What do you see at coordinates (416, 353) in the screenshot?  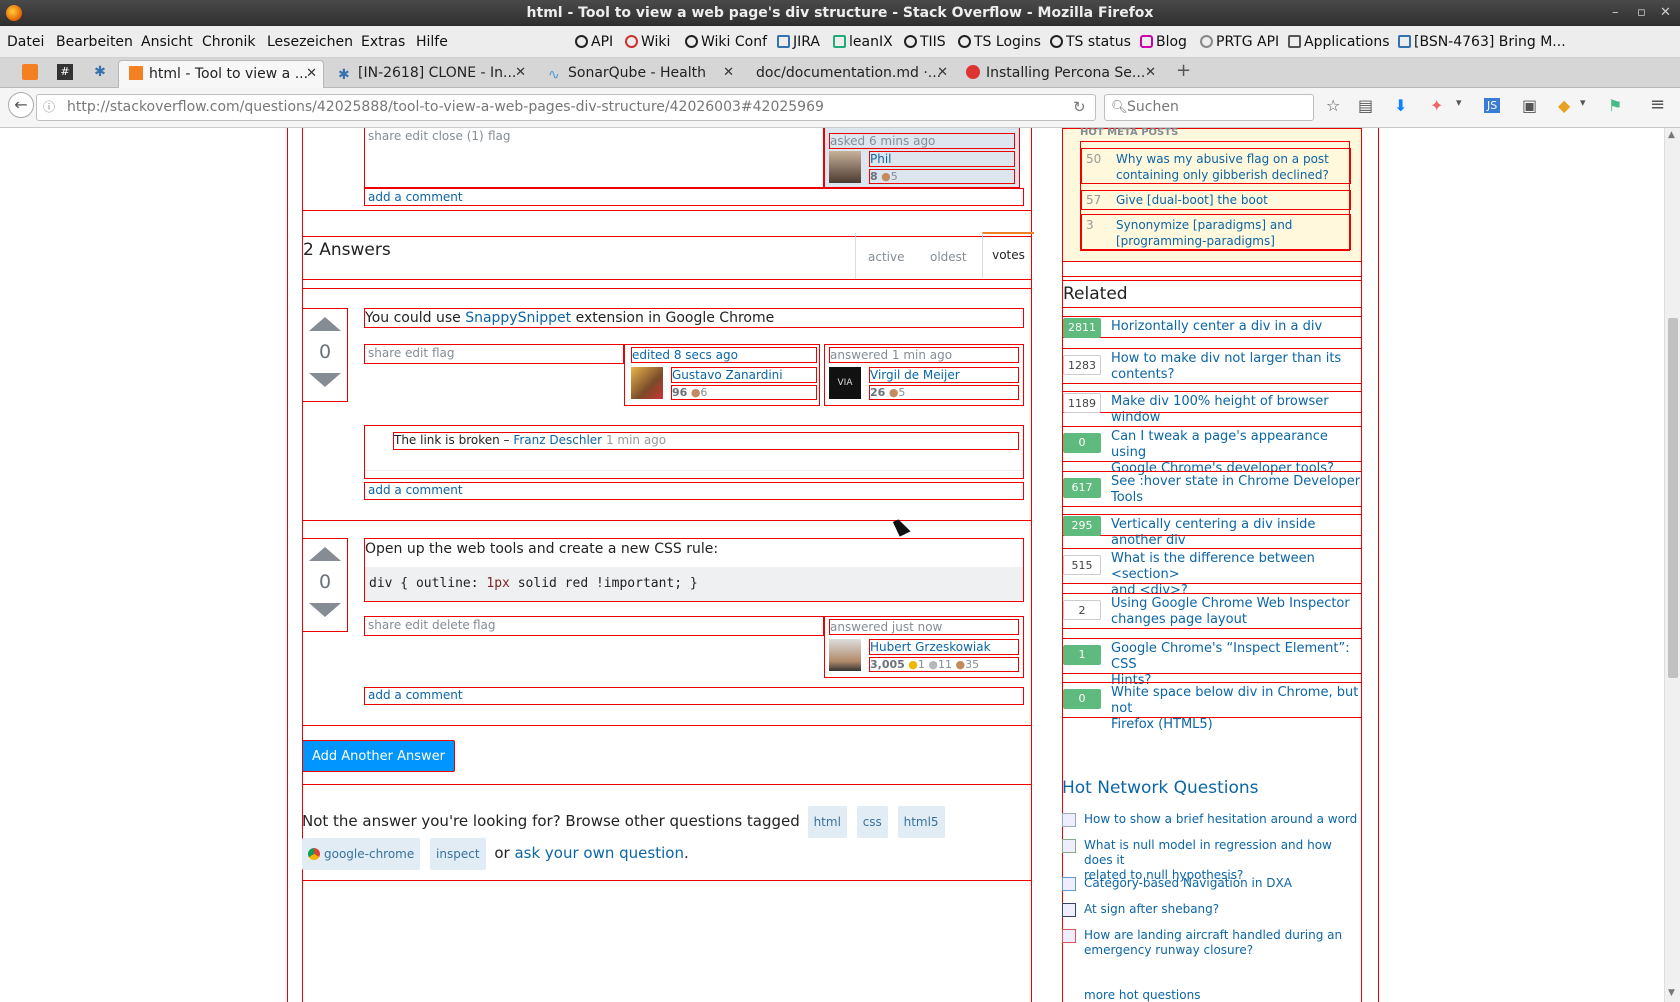 I see `answer1-edit-link: edit` at bounding box center [416, 353].